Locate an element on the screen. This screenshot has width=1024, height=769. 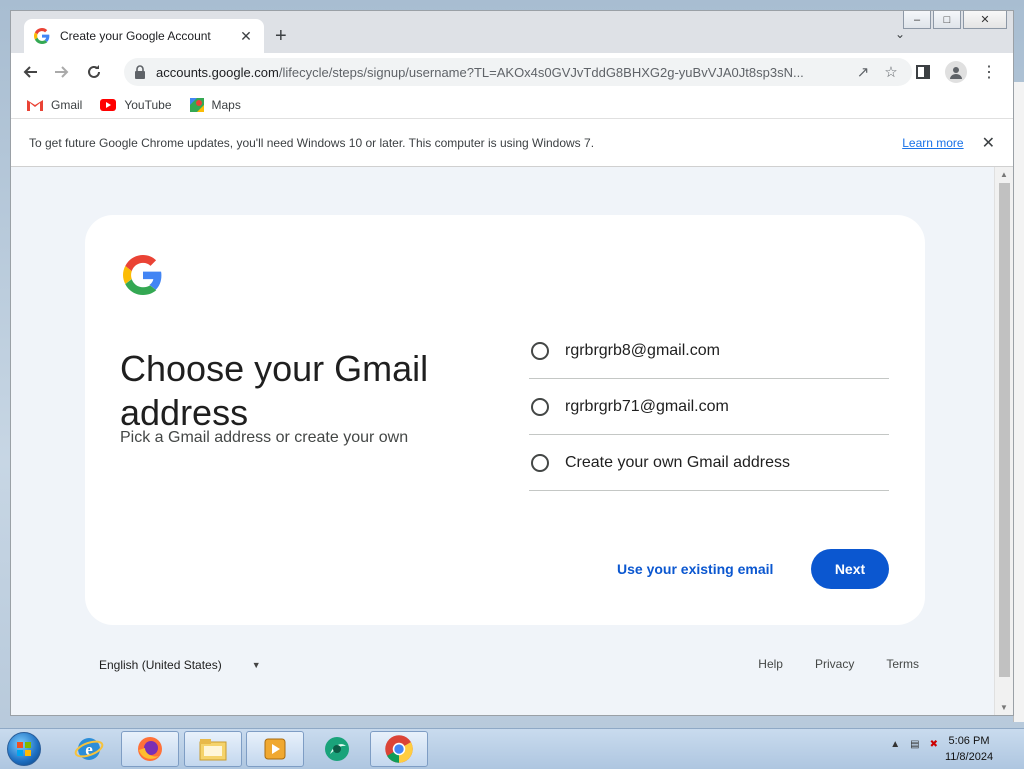
address-option-custom: Create your own Gmail address is located at coordinates (709, 463).